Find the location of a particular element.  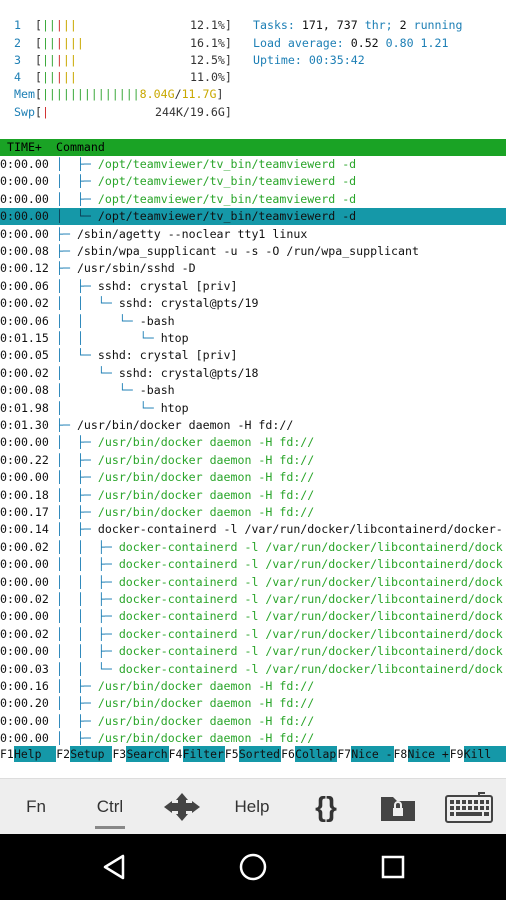

keyboard-icon is located at coordinates (469, 807).